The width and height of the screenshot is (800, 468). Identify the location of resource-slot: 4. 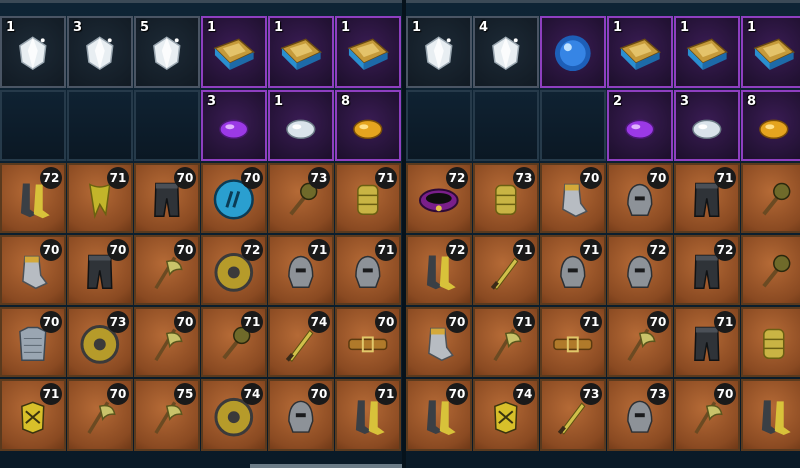
(506, 52).